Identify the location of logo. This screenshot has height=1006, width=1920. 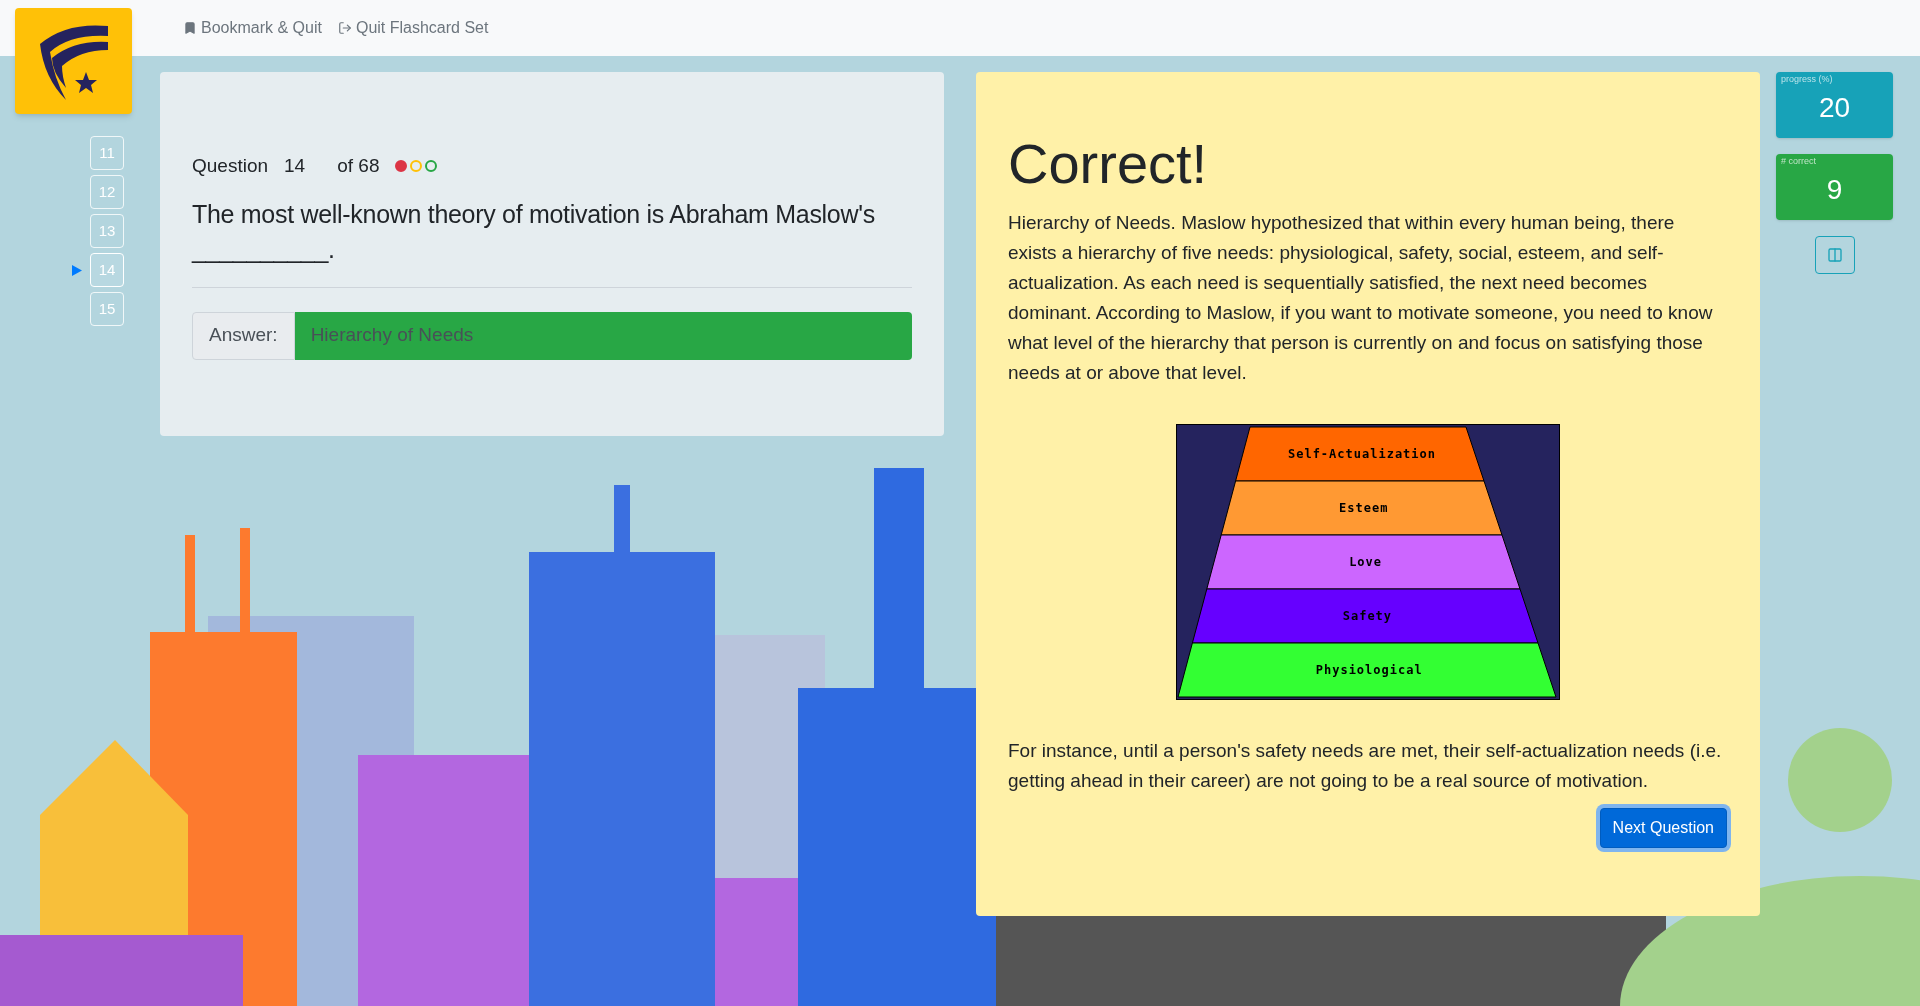
(73, 61).